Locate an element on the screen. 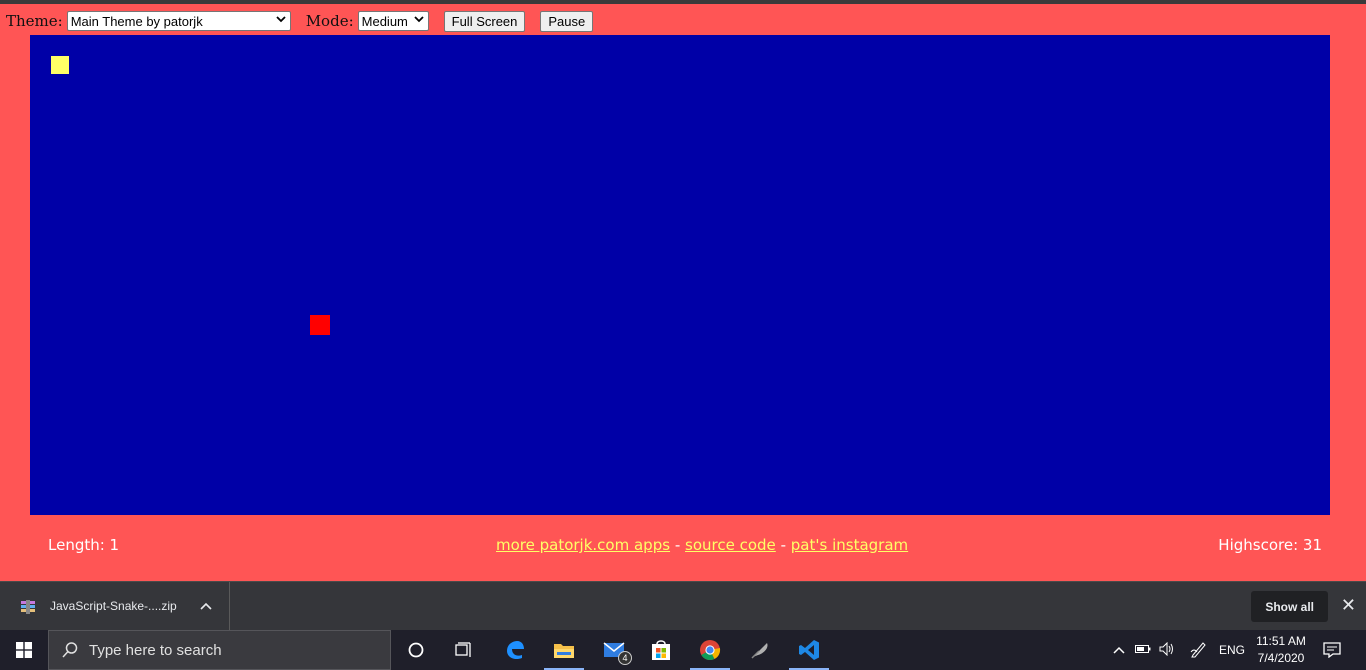 The height and width of the screenshot is (670, 1366). theme-select: Main Theme by patorjk is located at coordinates (178, 21).